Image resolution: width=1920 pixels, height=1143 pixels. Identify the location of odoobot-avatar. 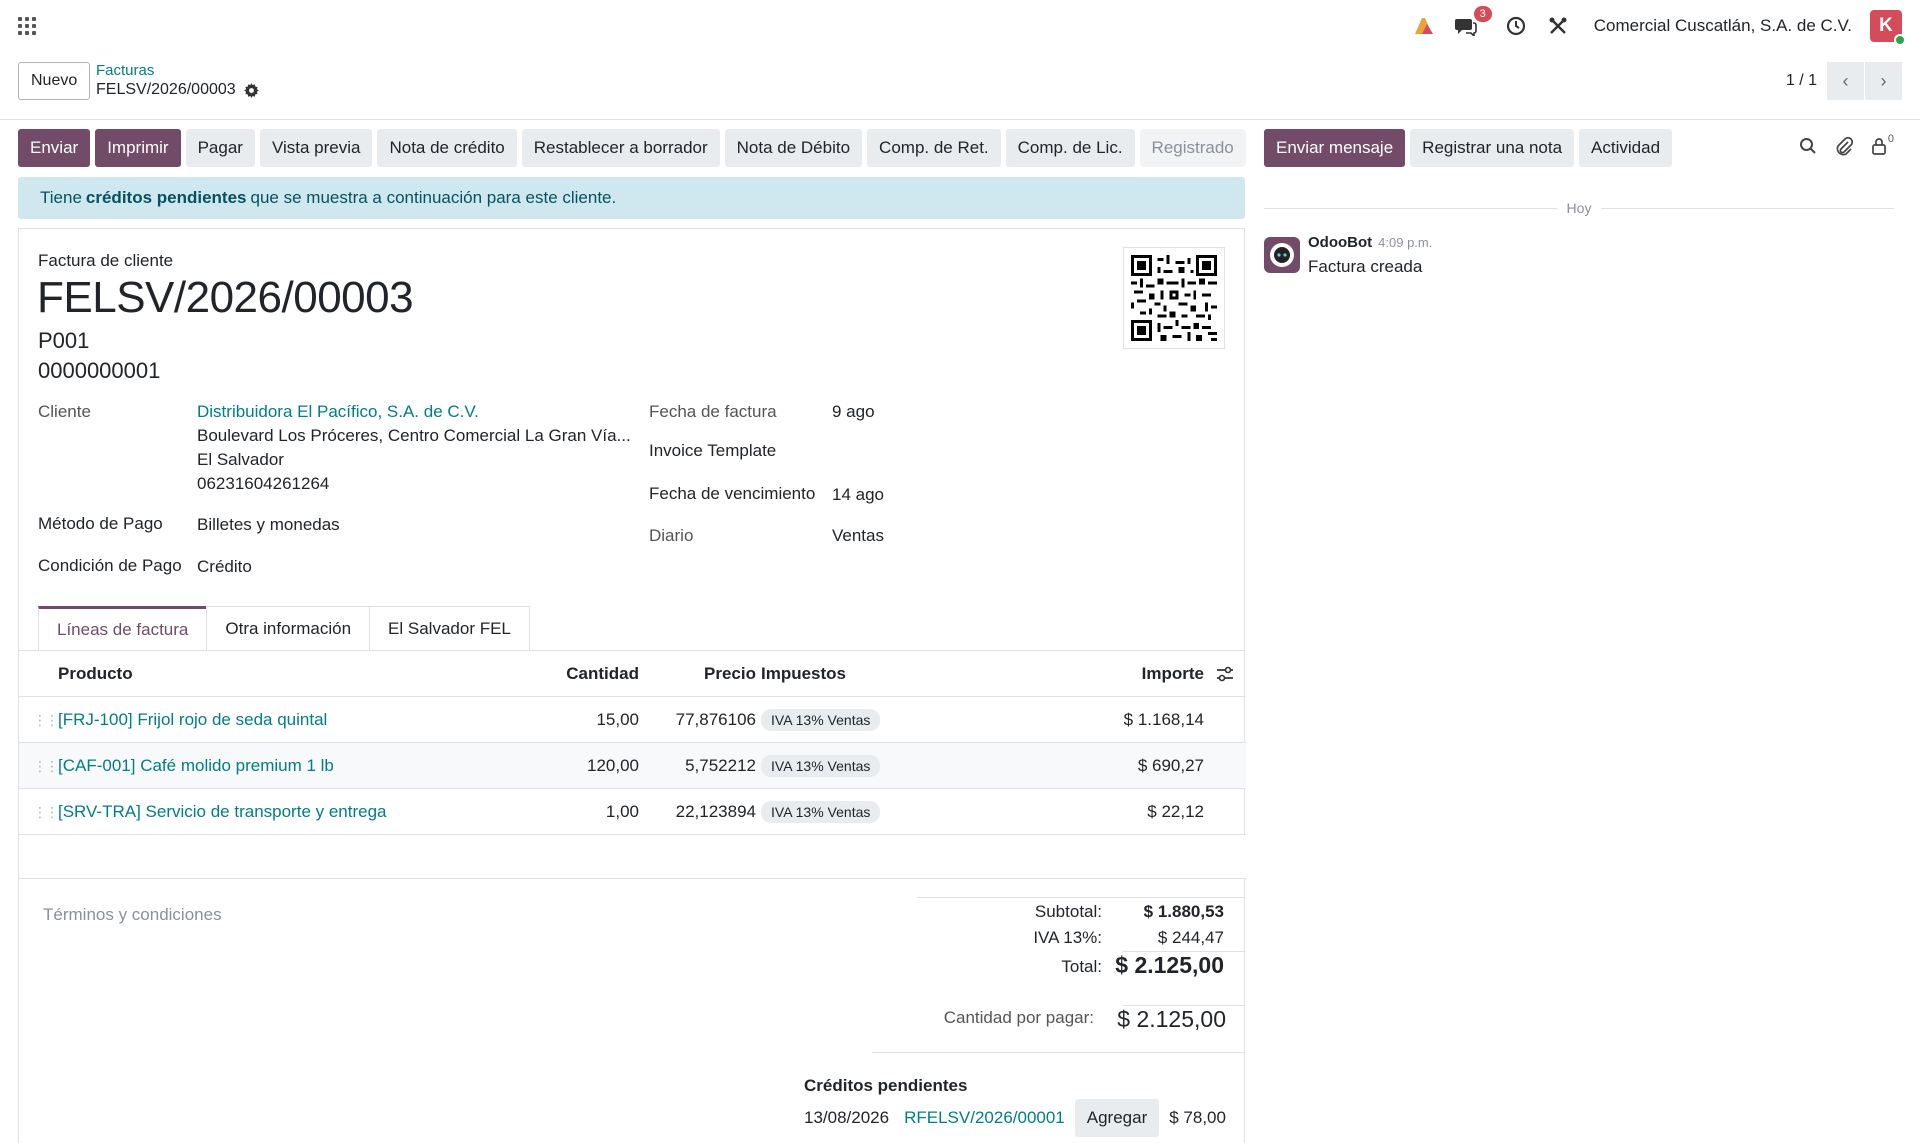
(1282, 255).